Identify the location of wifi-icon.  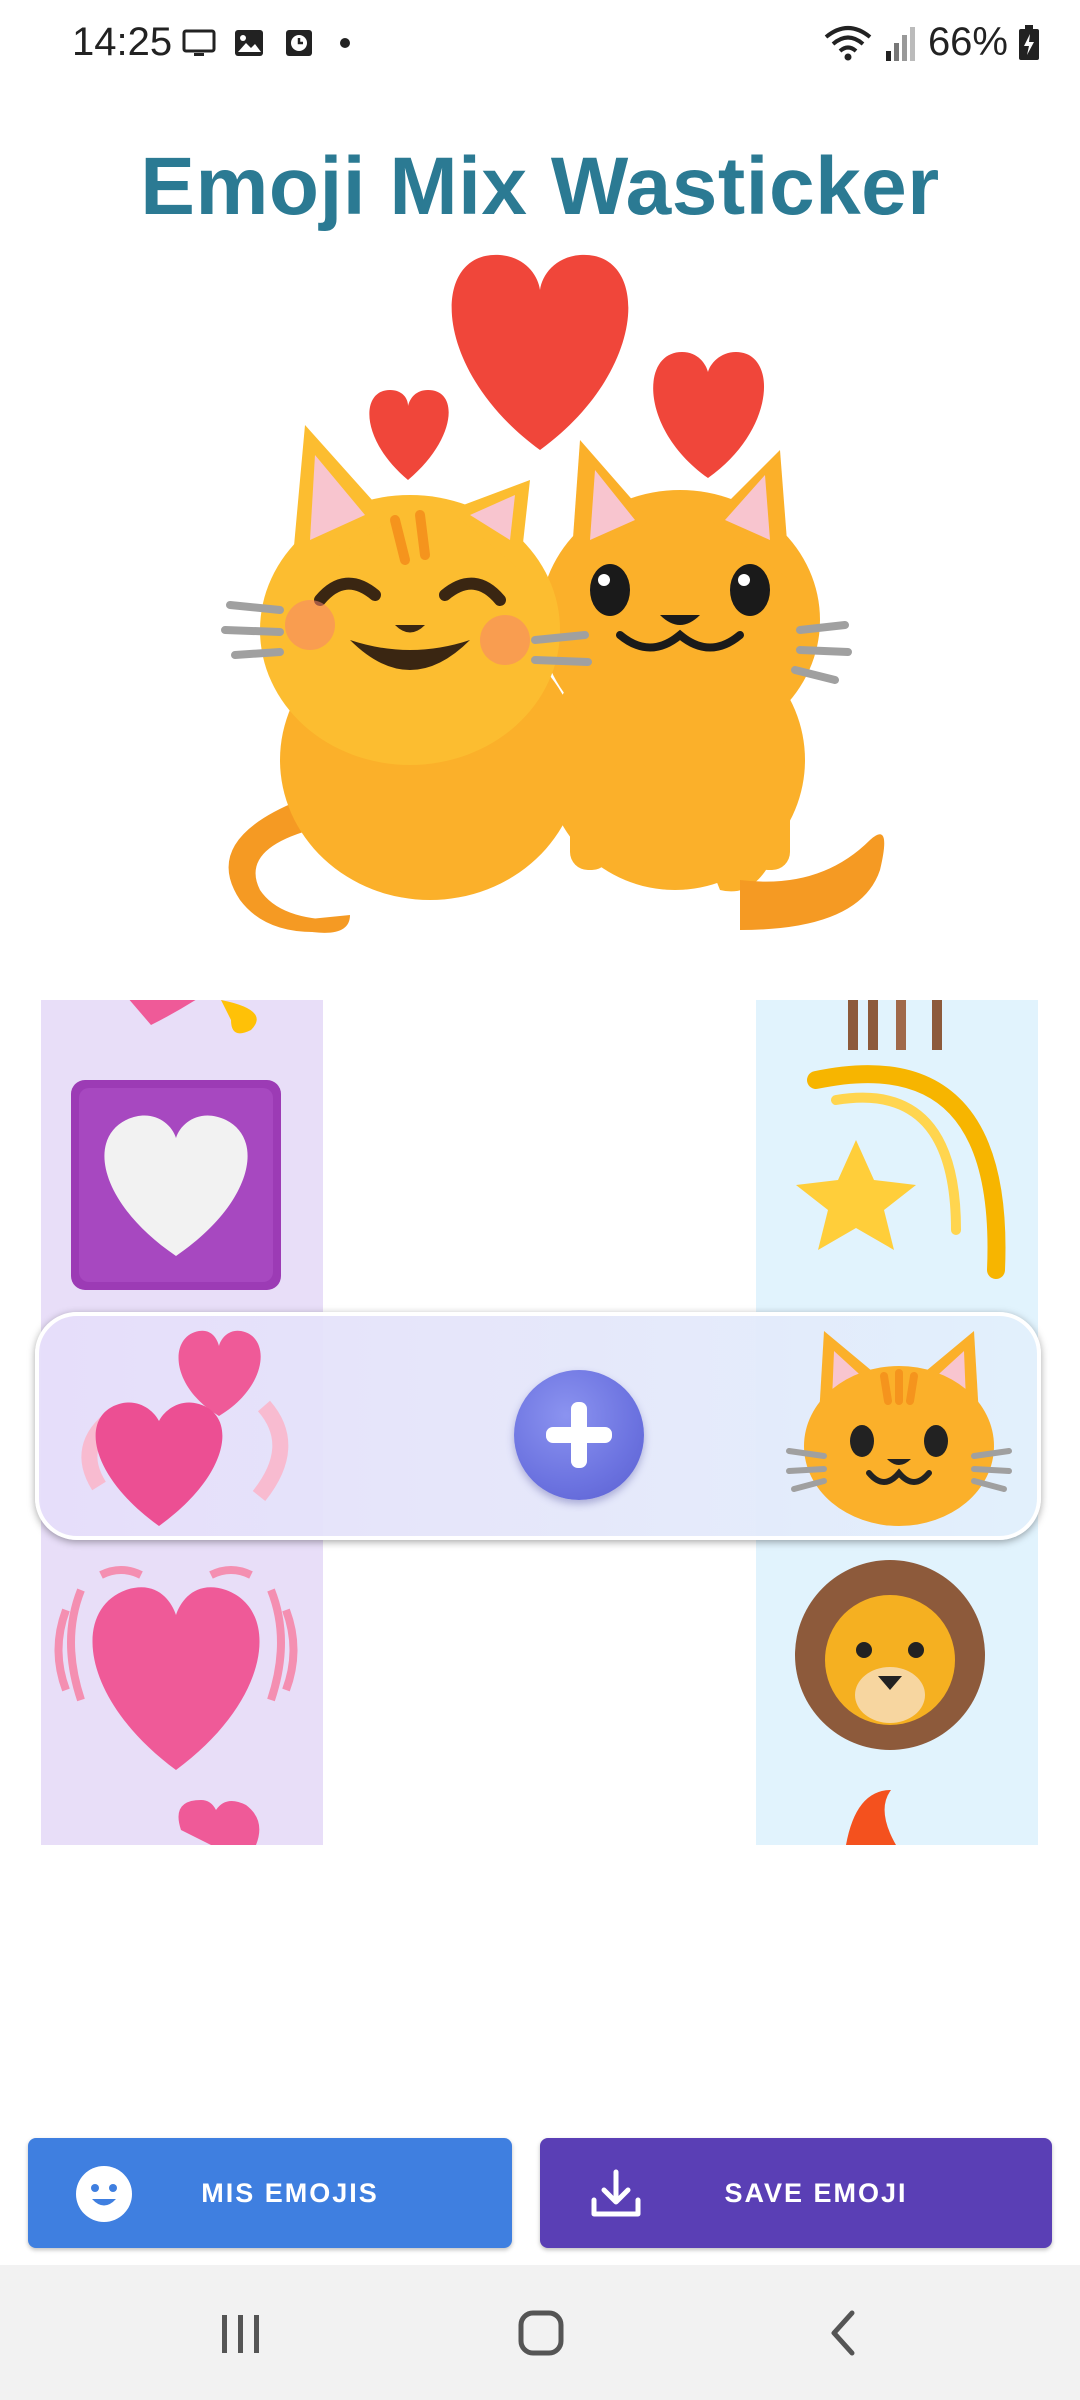
(848, 42).